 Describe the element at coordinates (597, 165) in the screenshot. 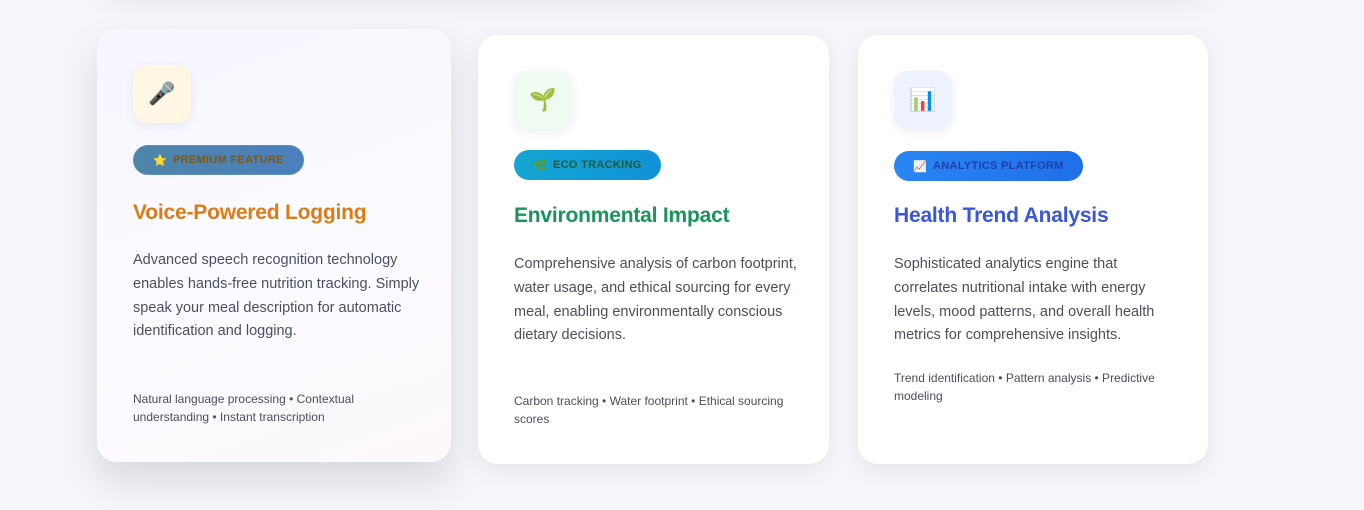

I see `badge-label: ECO TRACKING` at that location.